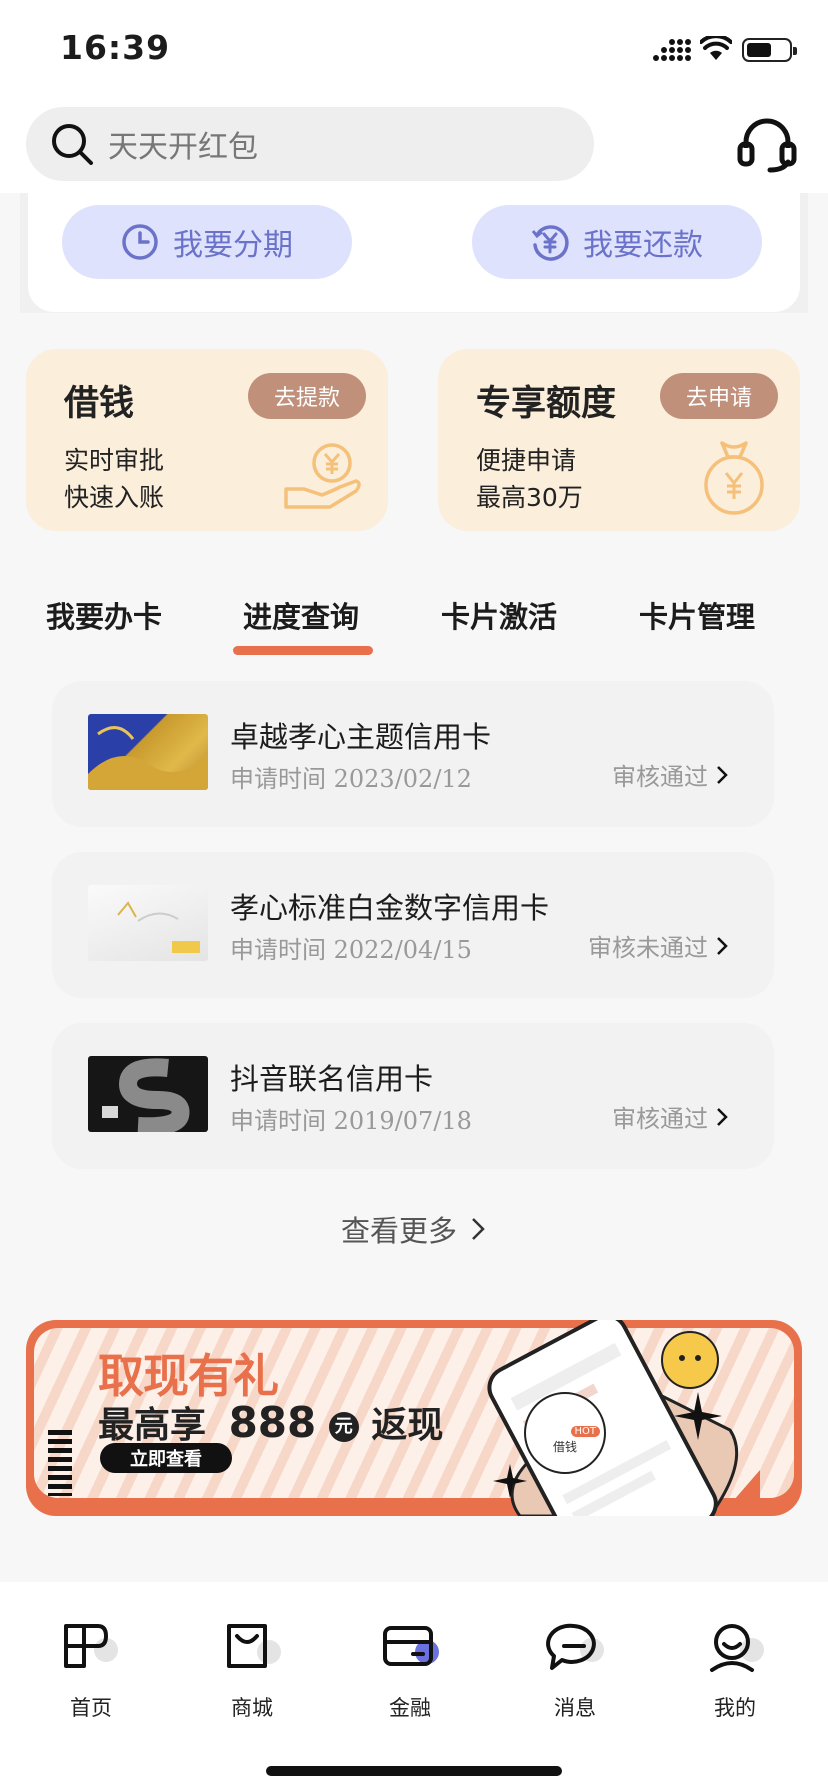 Image resolution: width=828 pixels, height=1792 pixels. I want to click on profile-icon, so click(737, 1648).